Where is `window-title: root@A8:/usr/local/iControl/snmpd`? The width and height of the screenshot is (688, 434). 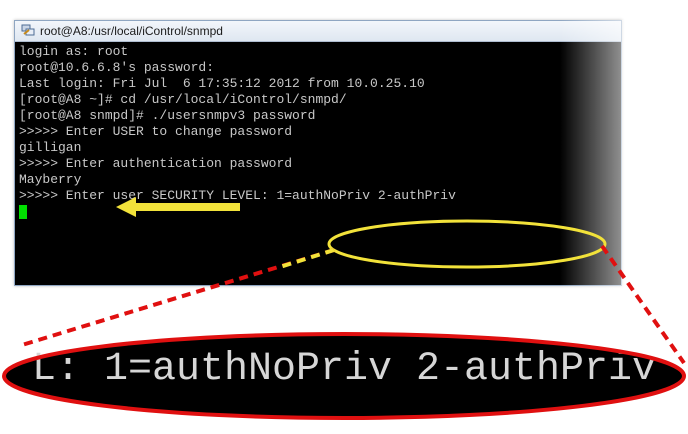 window-title: root@A8:/usr/local/iControl/snmpd is located at coordinates (131, 31).